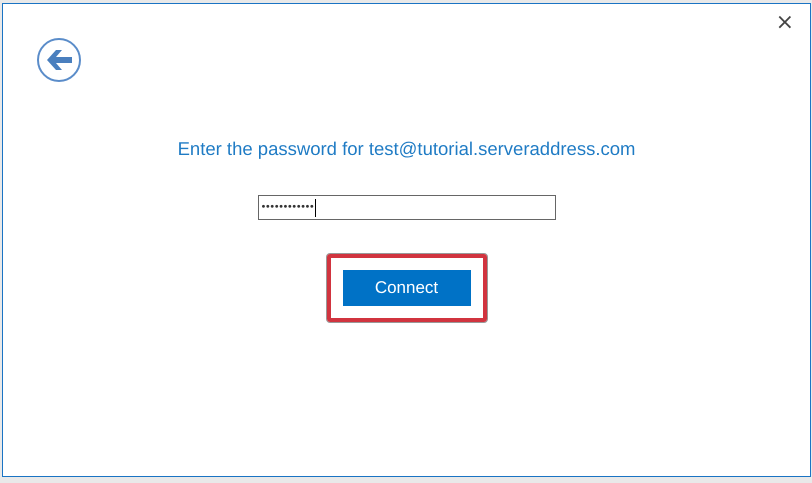 Image resolution: width=812 pixels, height=483 pixels. Describe the element at coordinates (407, 207) in the screenshot. I see `password-field: ••••••••••••` at that location.